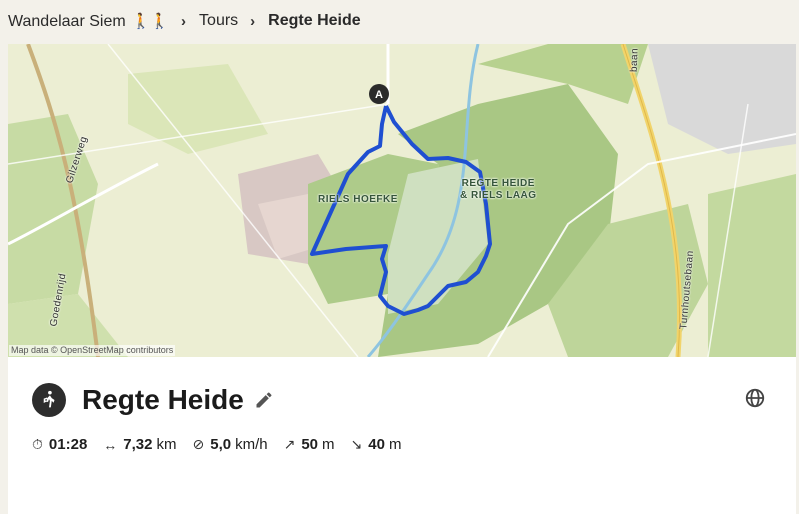  I want to click on distance-value: 7,32, so click(138, 444).